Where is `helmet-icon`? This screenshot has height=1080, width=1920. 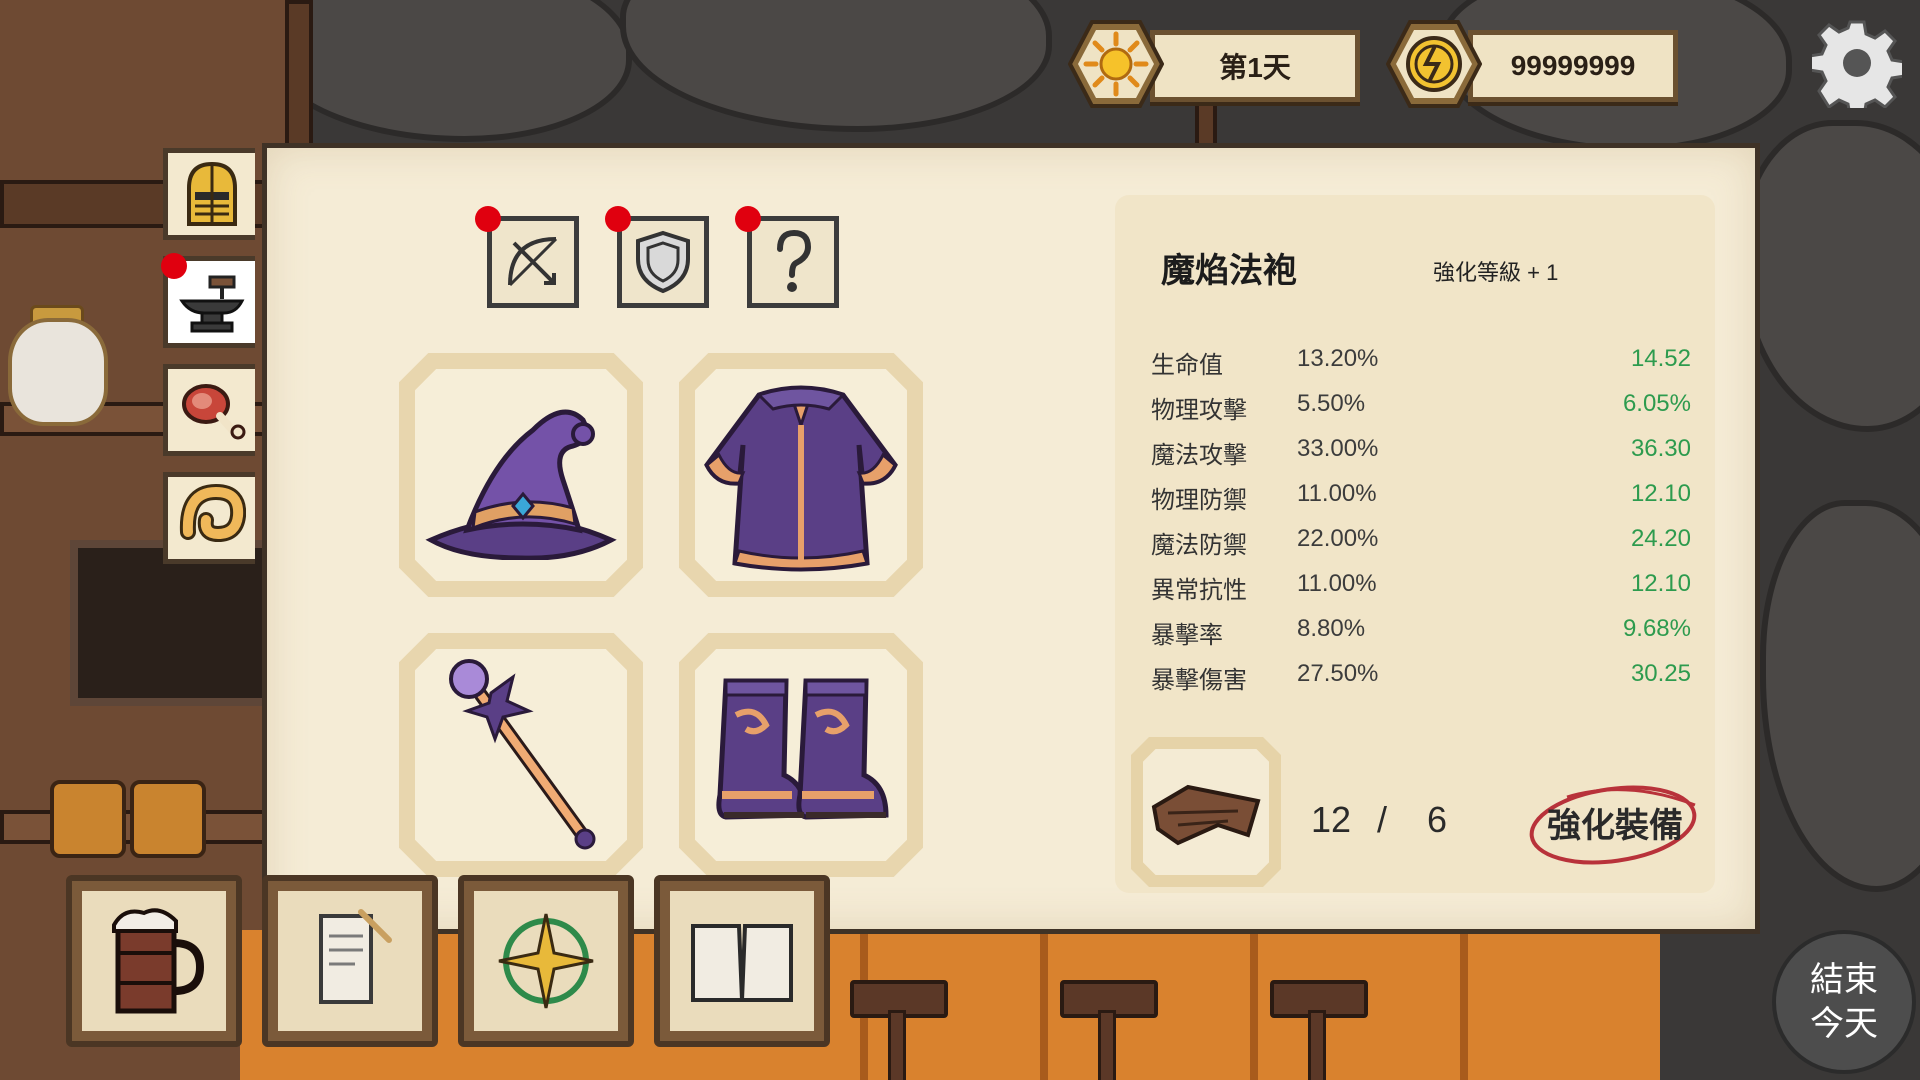
helmet-icon is located at coordinates (211, 193).